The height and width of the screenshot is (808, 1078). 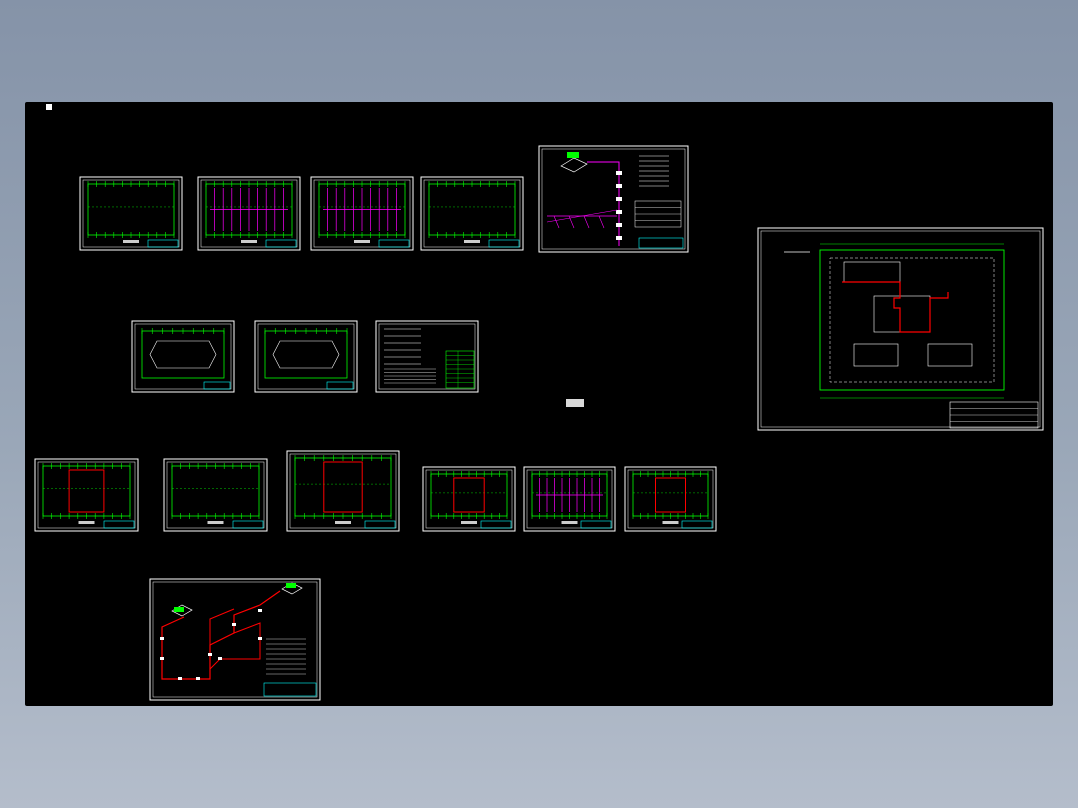 What do you see at coordinates (900, 329) in the screenshot?
I see `drawing-sheet-site-plan` at bounding box center [900, 329].